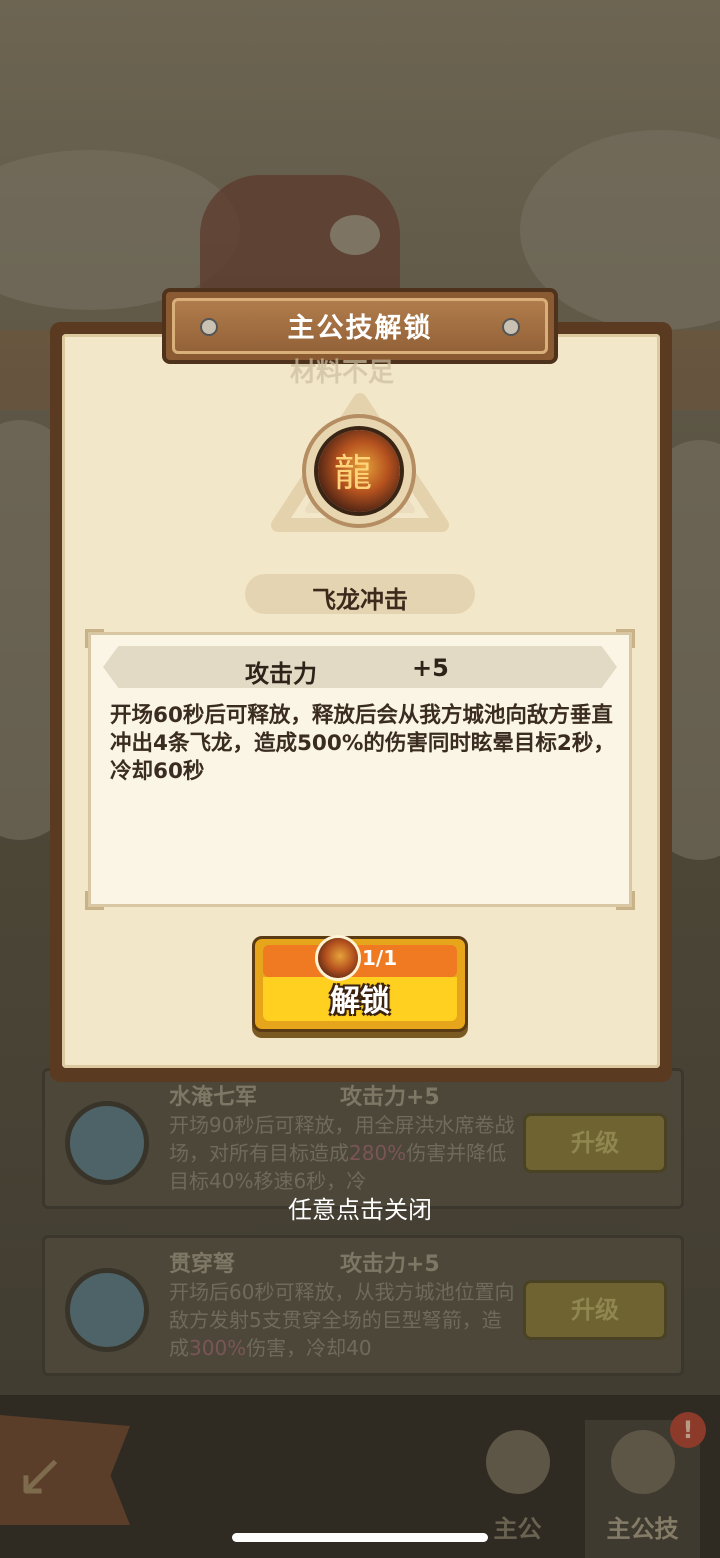 This screenshot has height=1558, width=720. I want to click on stat-value: +5, so click(430, 668).